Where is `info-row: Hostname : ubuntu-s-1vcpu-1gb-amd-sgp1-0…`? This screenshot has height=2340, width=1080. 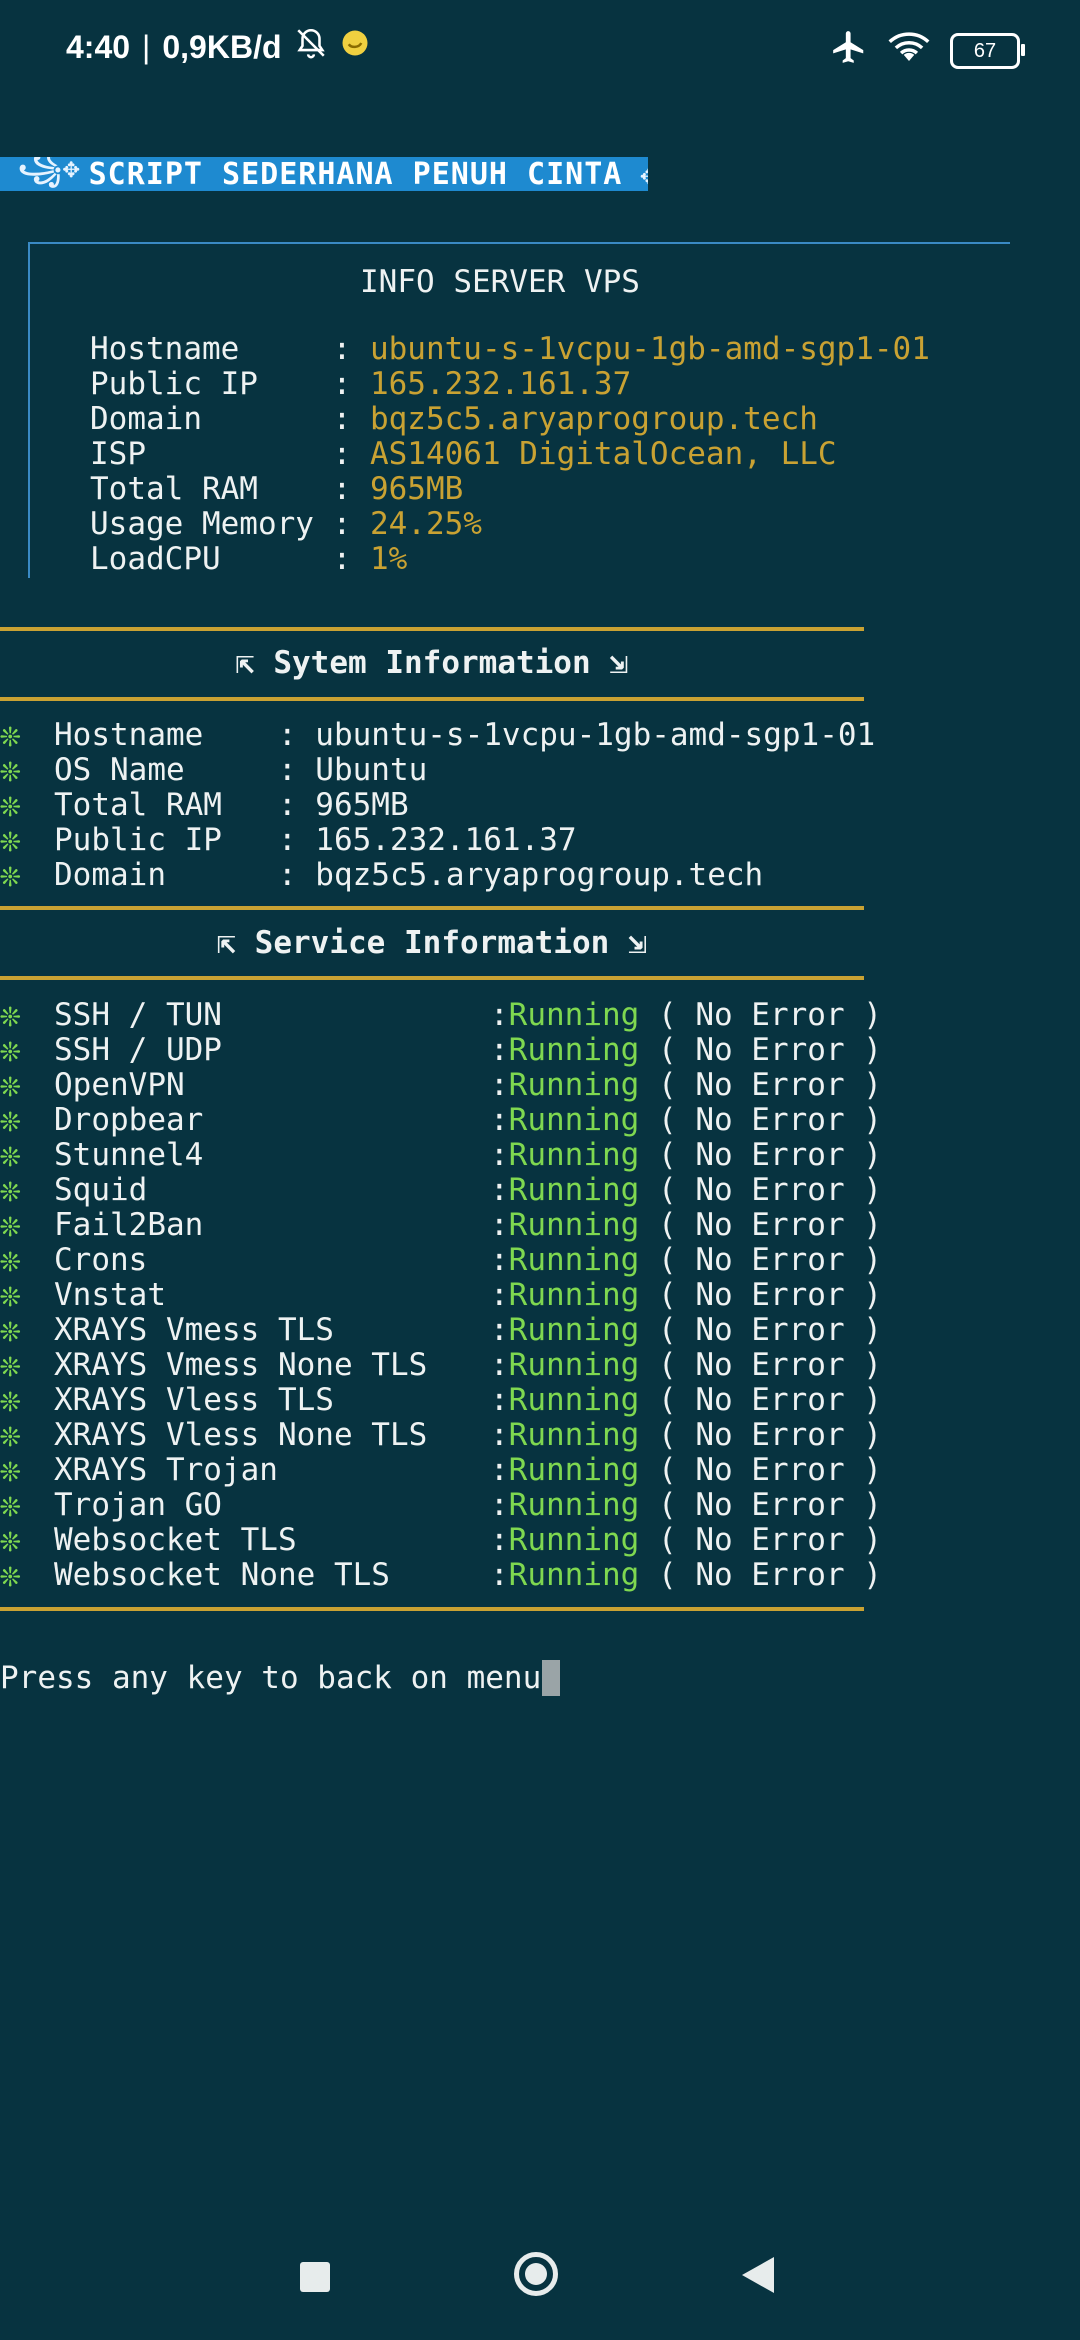
info-row: Hostname : ubuntu-s-1vcpu-1gb-amd-sgp1-0… is located at coordinates (510, 349).